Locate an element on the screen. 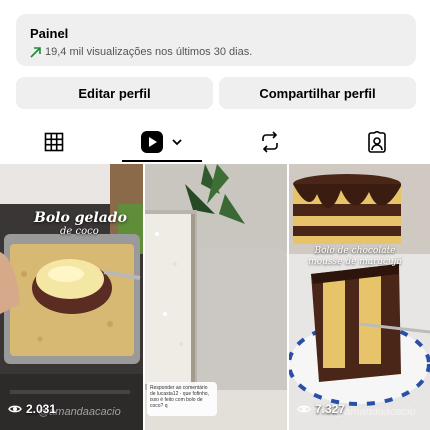  trend-up-icon is located at coordinates (35, 52).